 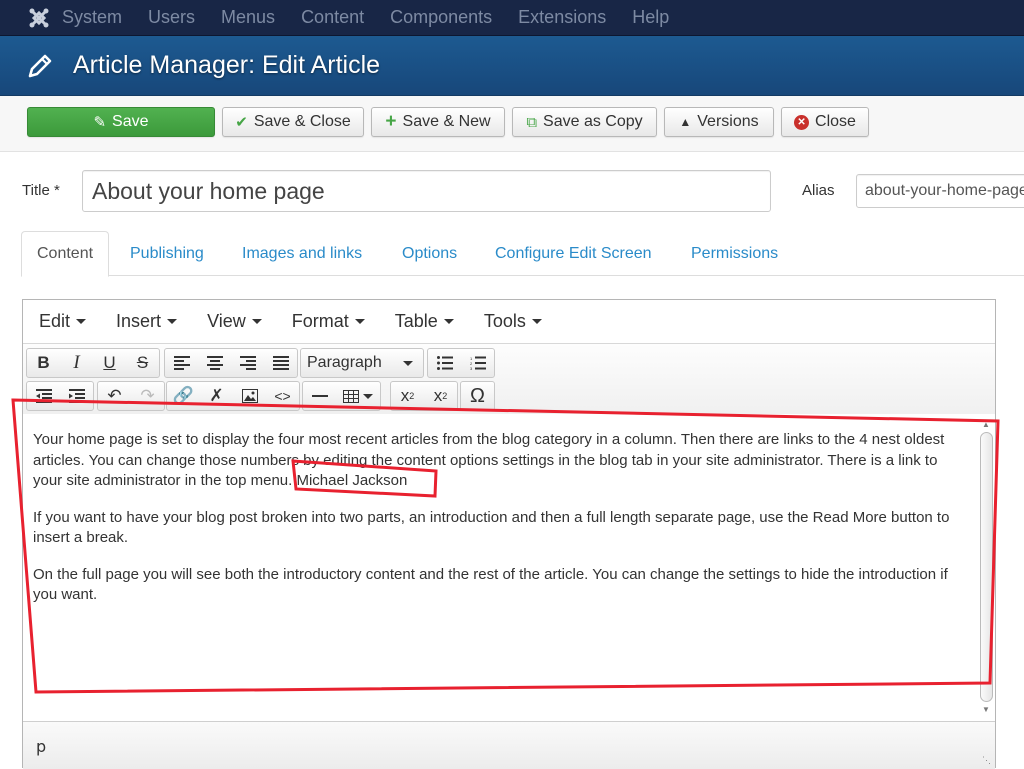 I want to click on block-format-select: Paragraph, so click(x=362, y=363).